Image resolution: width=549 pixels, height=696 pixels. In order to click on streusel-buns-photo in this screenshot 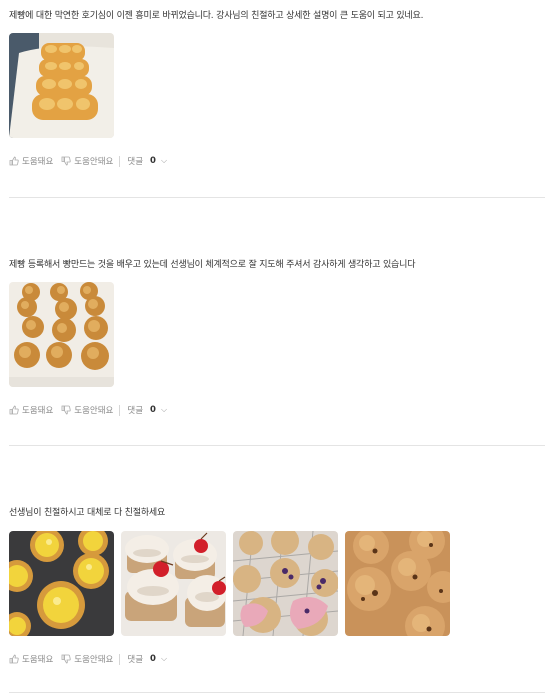, I will do `click(61, 334)`.